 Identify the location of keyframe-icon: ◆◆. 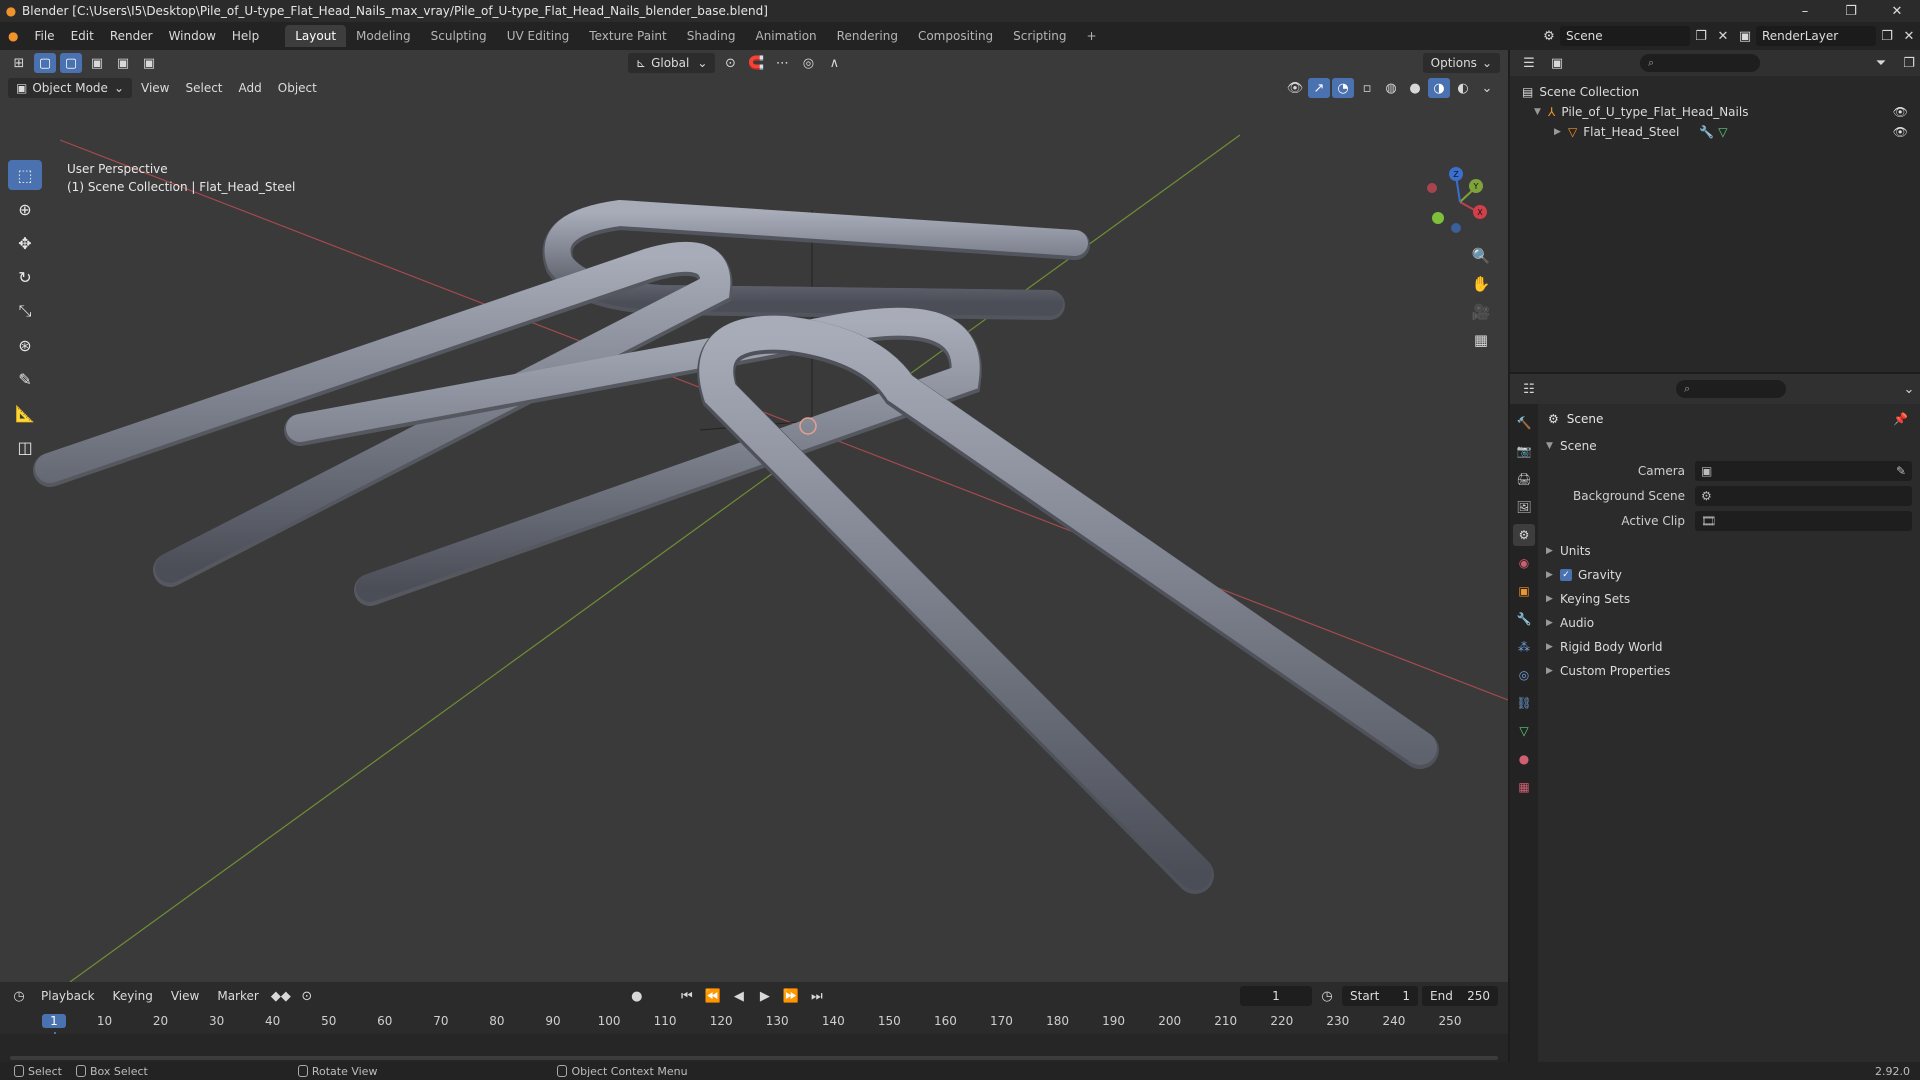
(281, 996).